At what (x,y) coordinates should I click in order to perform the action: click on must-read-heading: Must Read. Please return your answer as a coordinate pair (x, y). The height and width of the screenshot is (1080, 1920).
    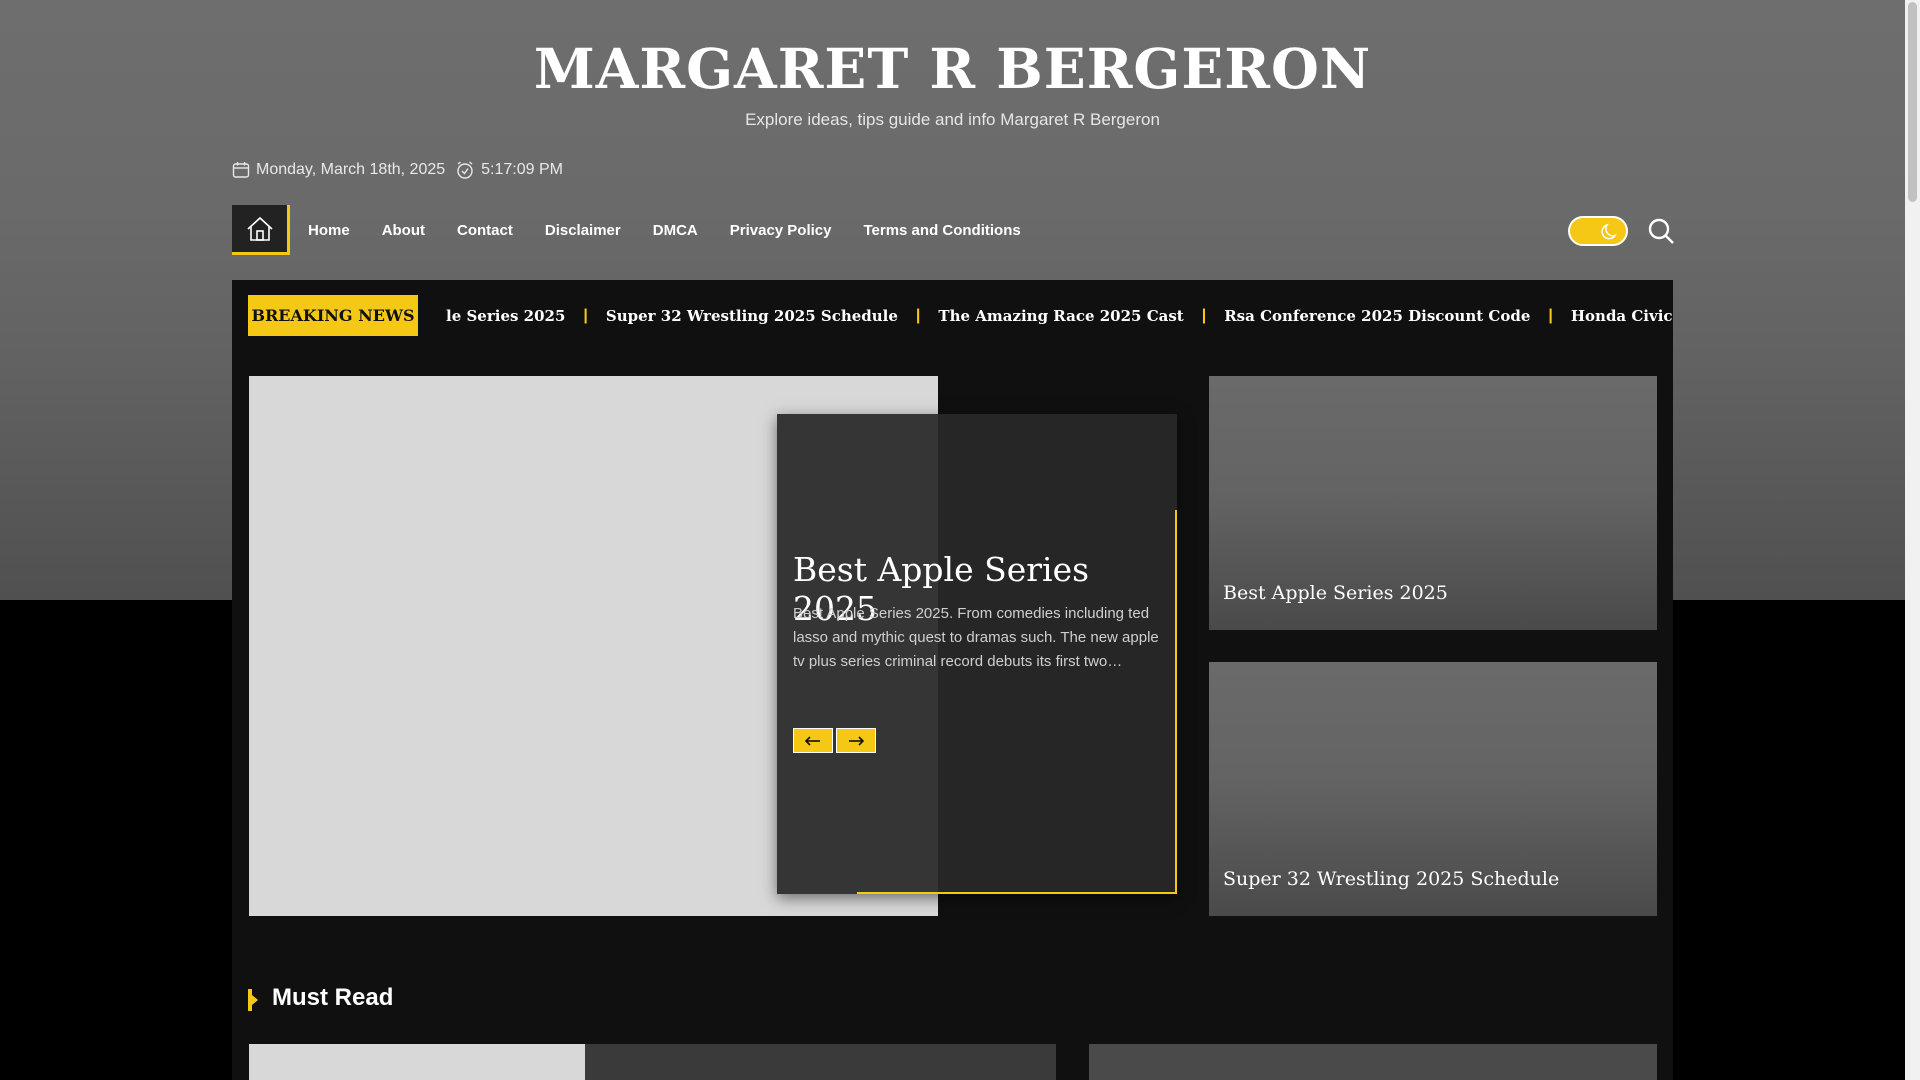
    Looking at the image, I should click on (333, 997).